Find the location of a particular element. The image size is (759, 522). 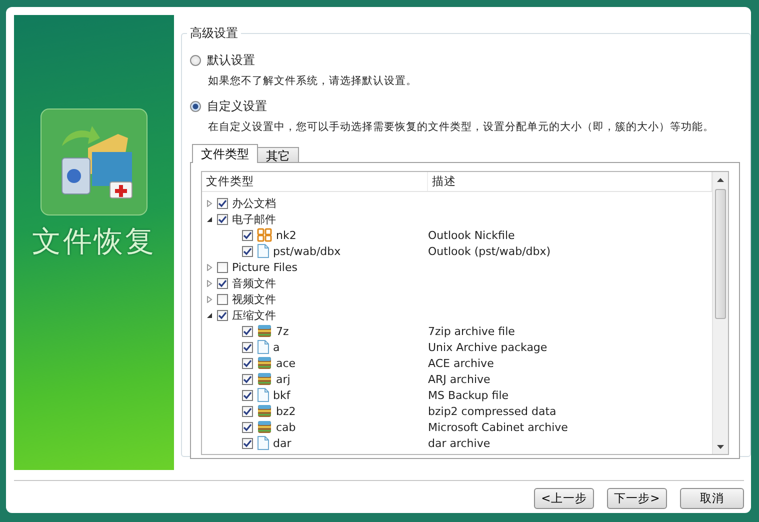

description-cell: Unix Archive package is located at coordinates (488, 347).